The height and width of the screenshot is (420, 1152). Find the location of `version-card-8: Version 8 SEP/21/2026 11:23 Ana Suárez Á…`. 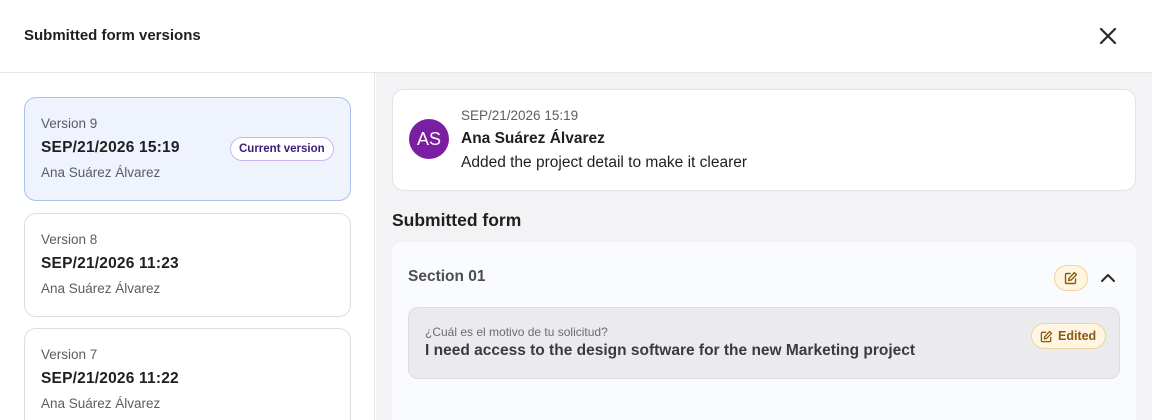

version-card-8: Version 8 SEP/21/2026 11:23 Ana Suárez Á… is located at coordinates (187, 265).